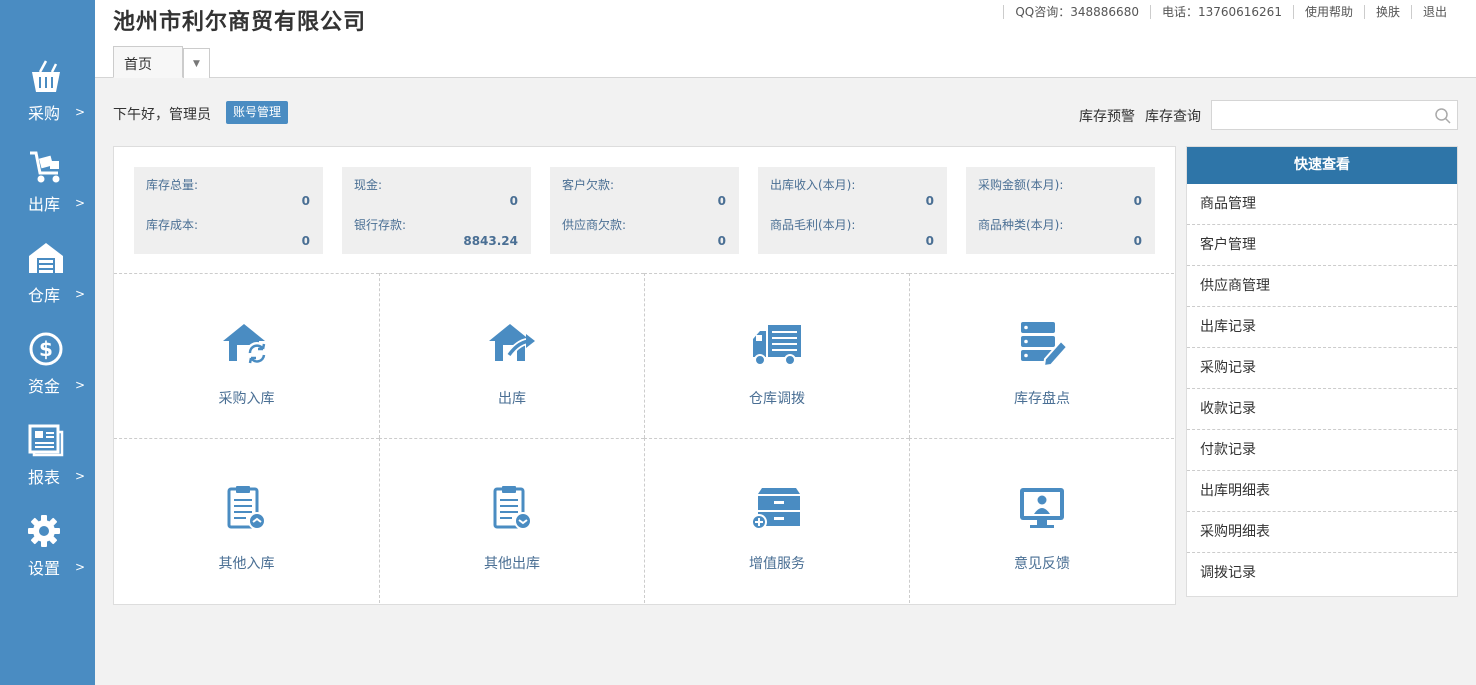 The image size is (1476, 685). What do you see at coordinates (47, 558) in the screenshot?
I see `sidebar-item-settings: 设置 >` at bounding box center [47, 558].